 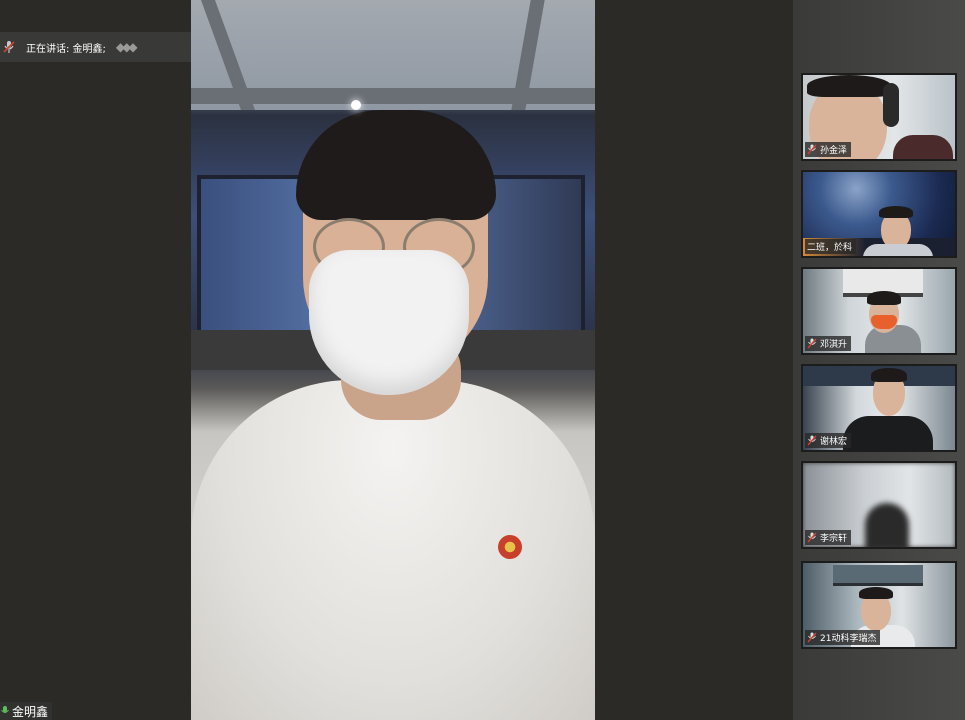 I want to click on participant-label: 邓淇升, so click(x=828, y=343).